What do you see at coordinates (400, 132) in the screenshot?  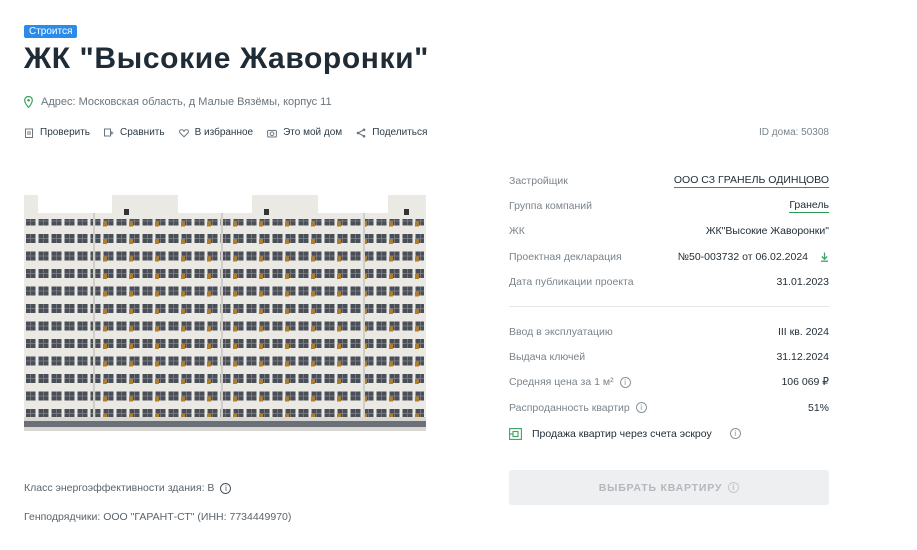 I see `share-label: Поделиться` at bounding box center [400, 132].